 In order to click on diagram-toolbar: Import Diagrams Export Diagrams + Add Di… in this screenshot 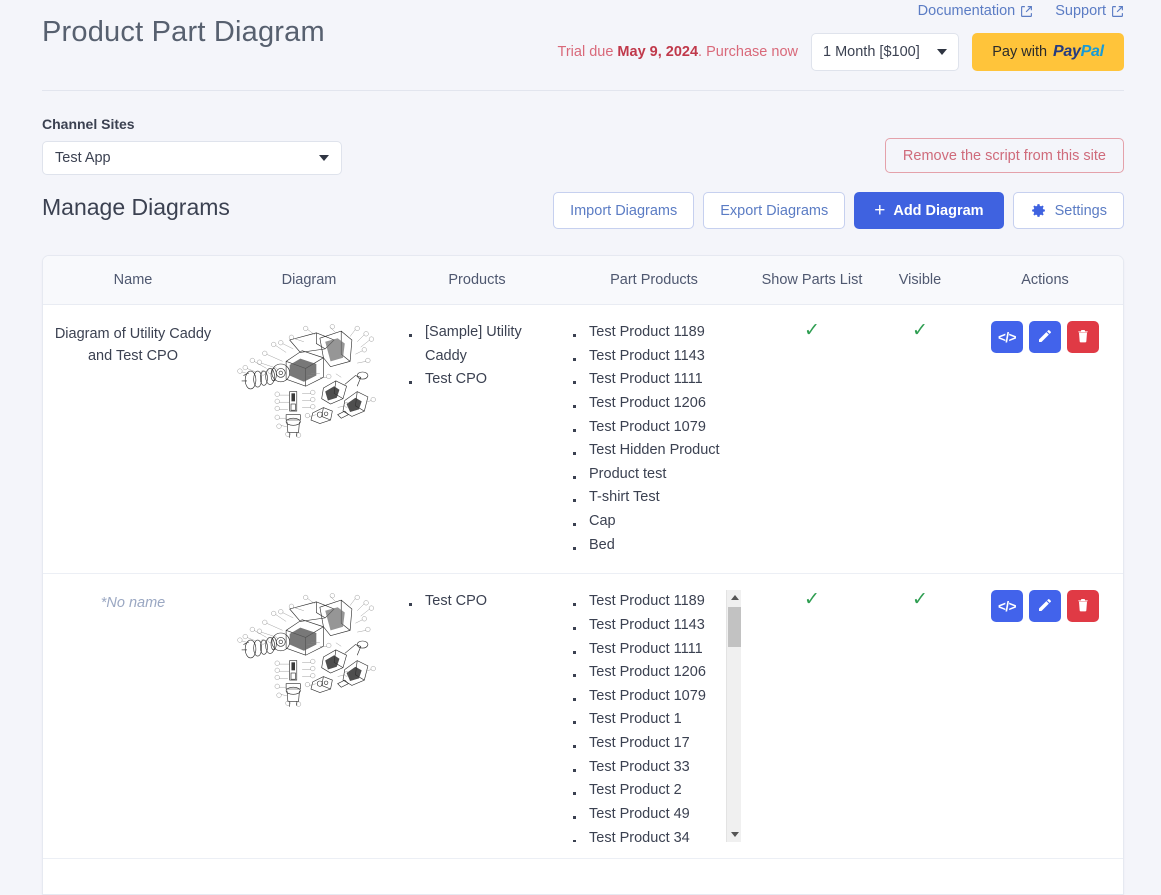, I will do `click(838, 210)`.